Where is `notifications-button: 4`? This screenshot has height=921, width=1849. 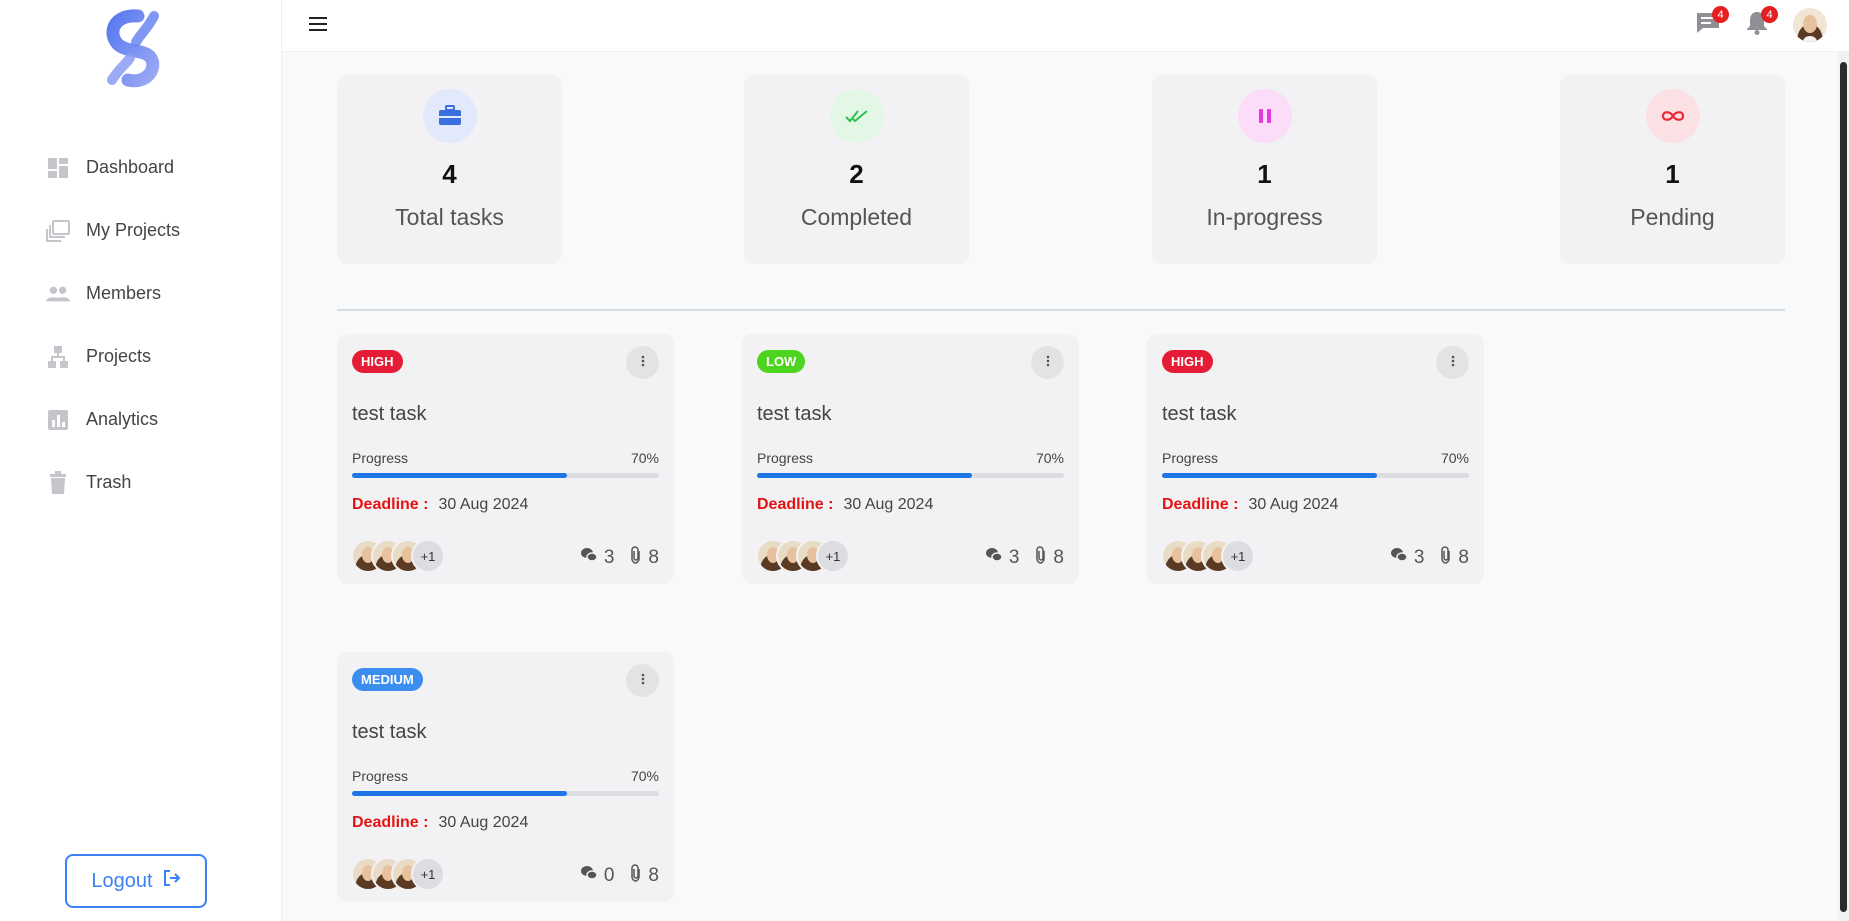 notifications-button: 4 is located at coordinates (1760, 23).